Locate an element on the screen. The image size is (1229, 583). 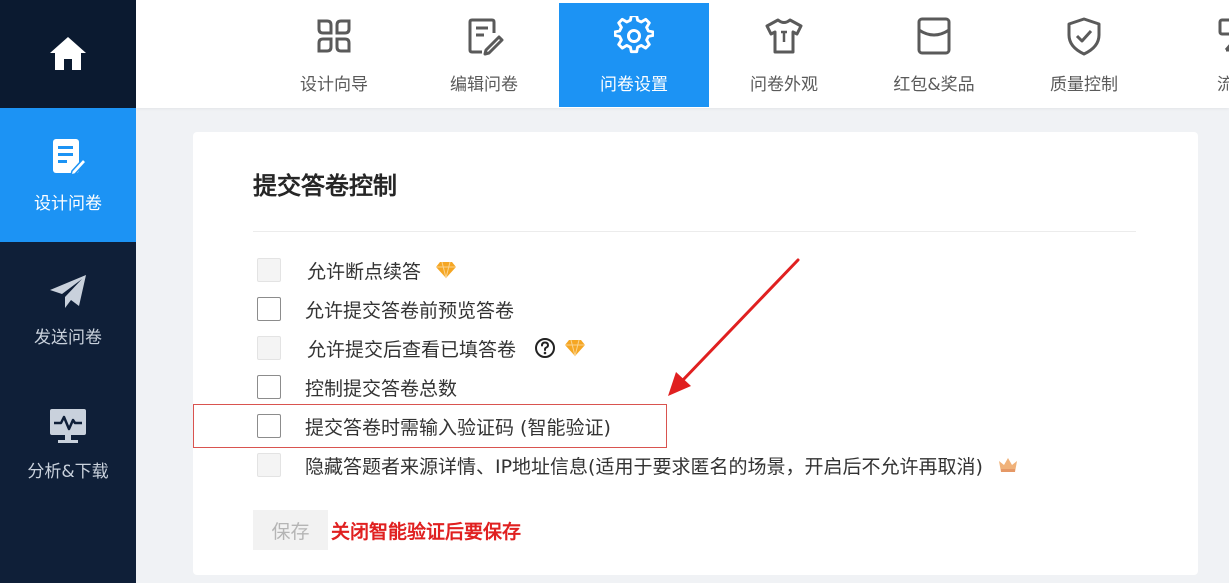
option-allow-resume: 允许断点续答 is located at coordinates (357, 270).